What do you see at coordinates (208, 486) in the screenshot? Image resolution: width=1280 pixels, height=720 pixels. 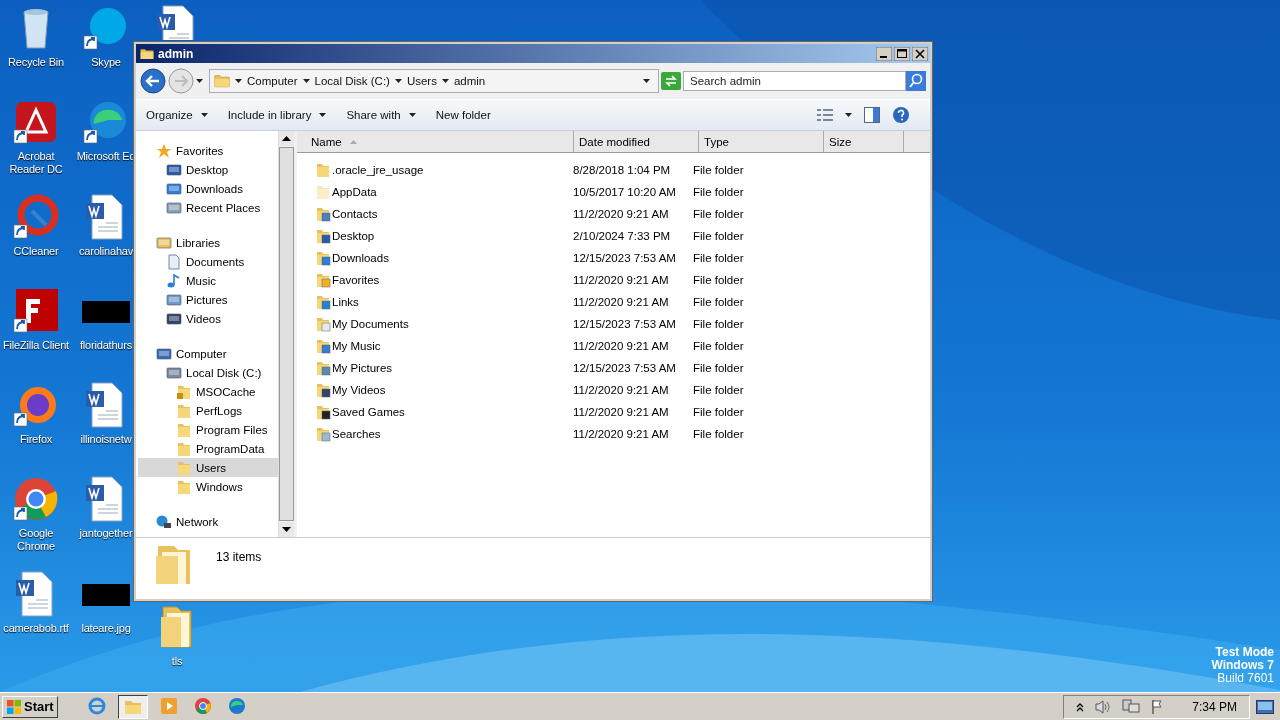 I see `navigation-item: Windows` at bounding box center [208, 486].